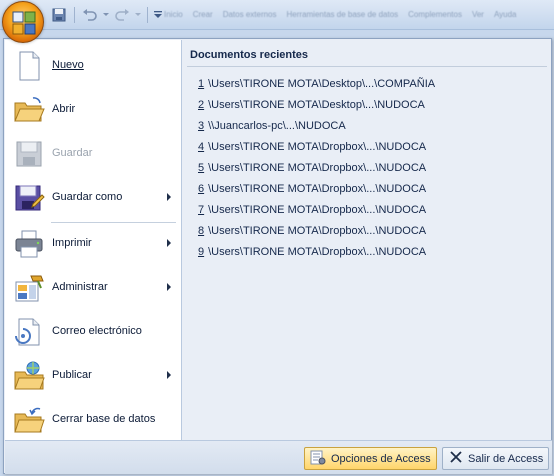 The width and height of the screenshot is (554, 476). Describe the element at coordinates (201, 252) in the screenshot. I see `recent-item-number: 9` at that location.